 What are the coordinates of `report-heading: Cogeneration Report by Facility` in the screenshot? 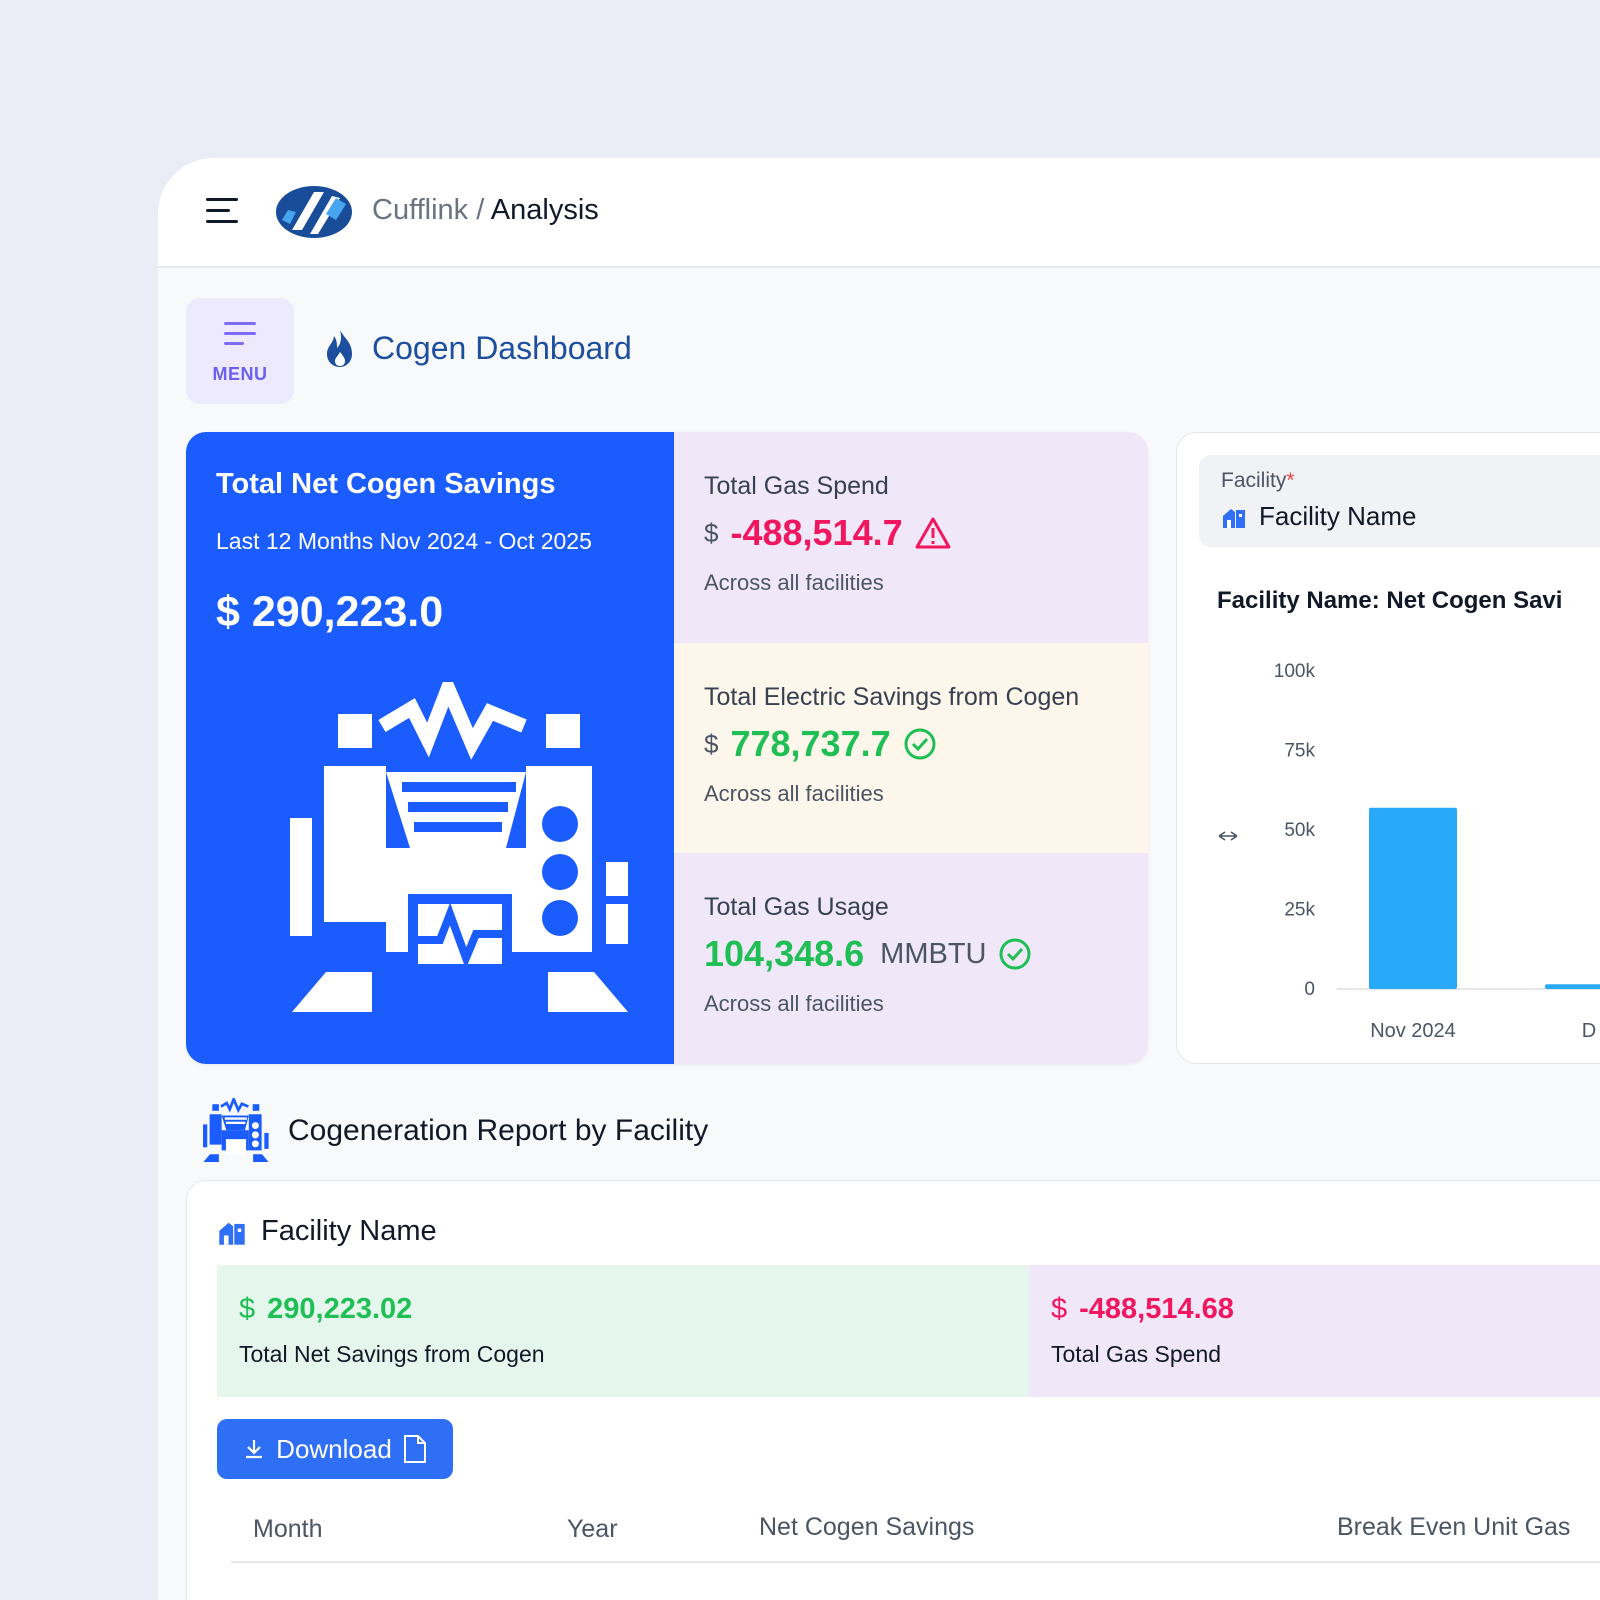 It's located at (455, 1131).